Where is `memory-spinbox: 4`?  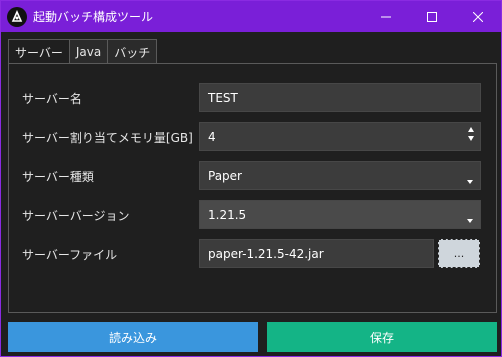 memory-spinbox: 4 is located at coordinates (340, 136).